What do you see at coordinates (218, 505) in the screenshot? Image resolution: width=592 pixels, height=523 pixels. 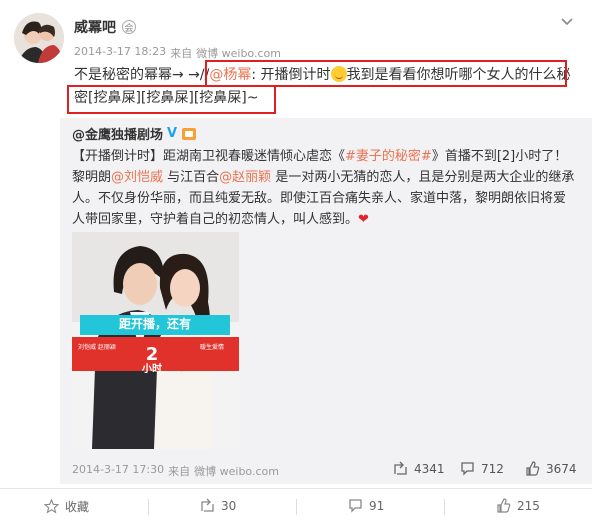 I see `repost-button: 30` at bounding box center [218, 505].